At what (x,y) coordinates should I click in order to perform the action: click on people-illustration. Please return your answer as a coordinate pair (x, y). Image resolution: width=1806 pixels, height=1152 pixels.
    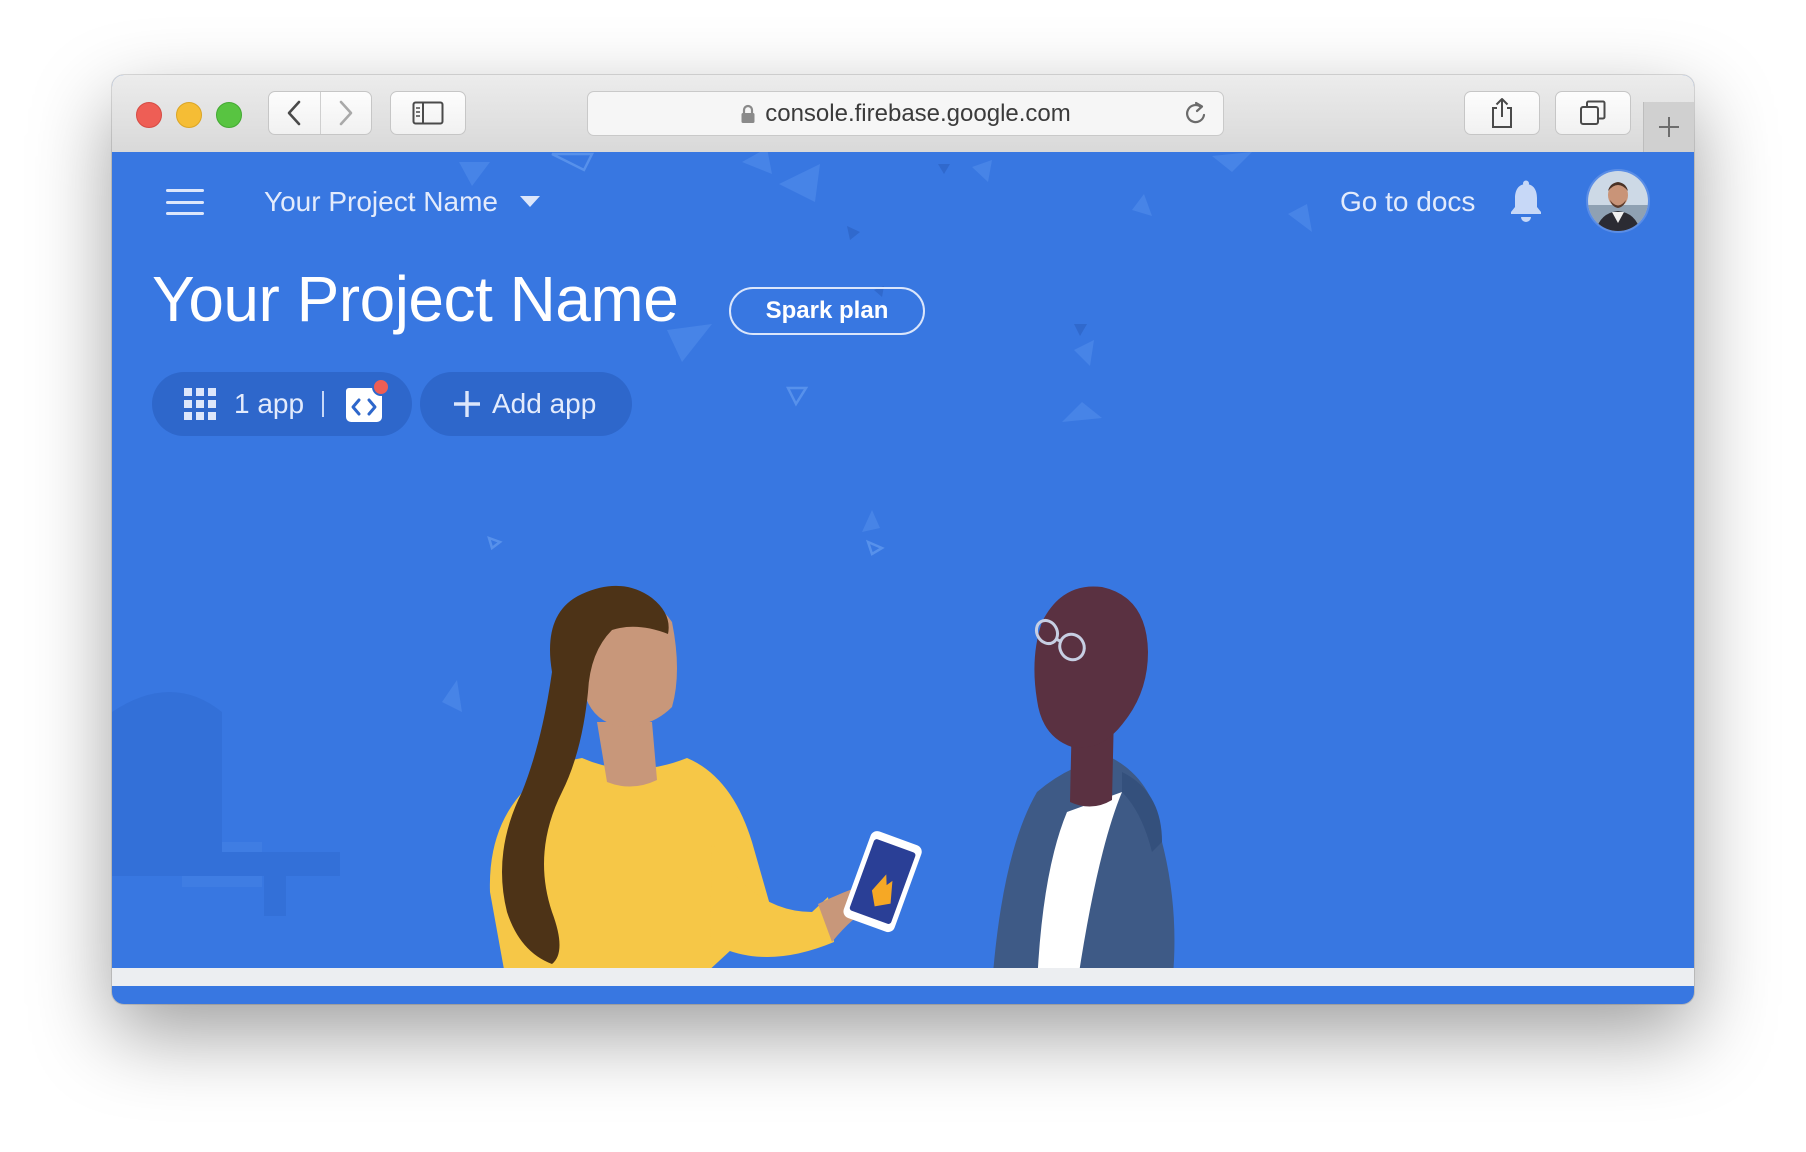
    Looking at the image, I should click on (832, 785).